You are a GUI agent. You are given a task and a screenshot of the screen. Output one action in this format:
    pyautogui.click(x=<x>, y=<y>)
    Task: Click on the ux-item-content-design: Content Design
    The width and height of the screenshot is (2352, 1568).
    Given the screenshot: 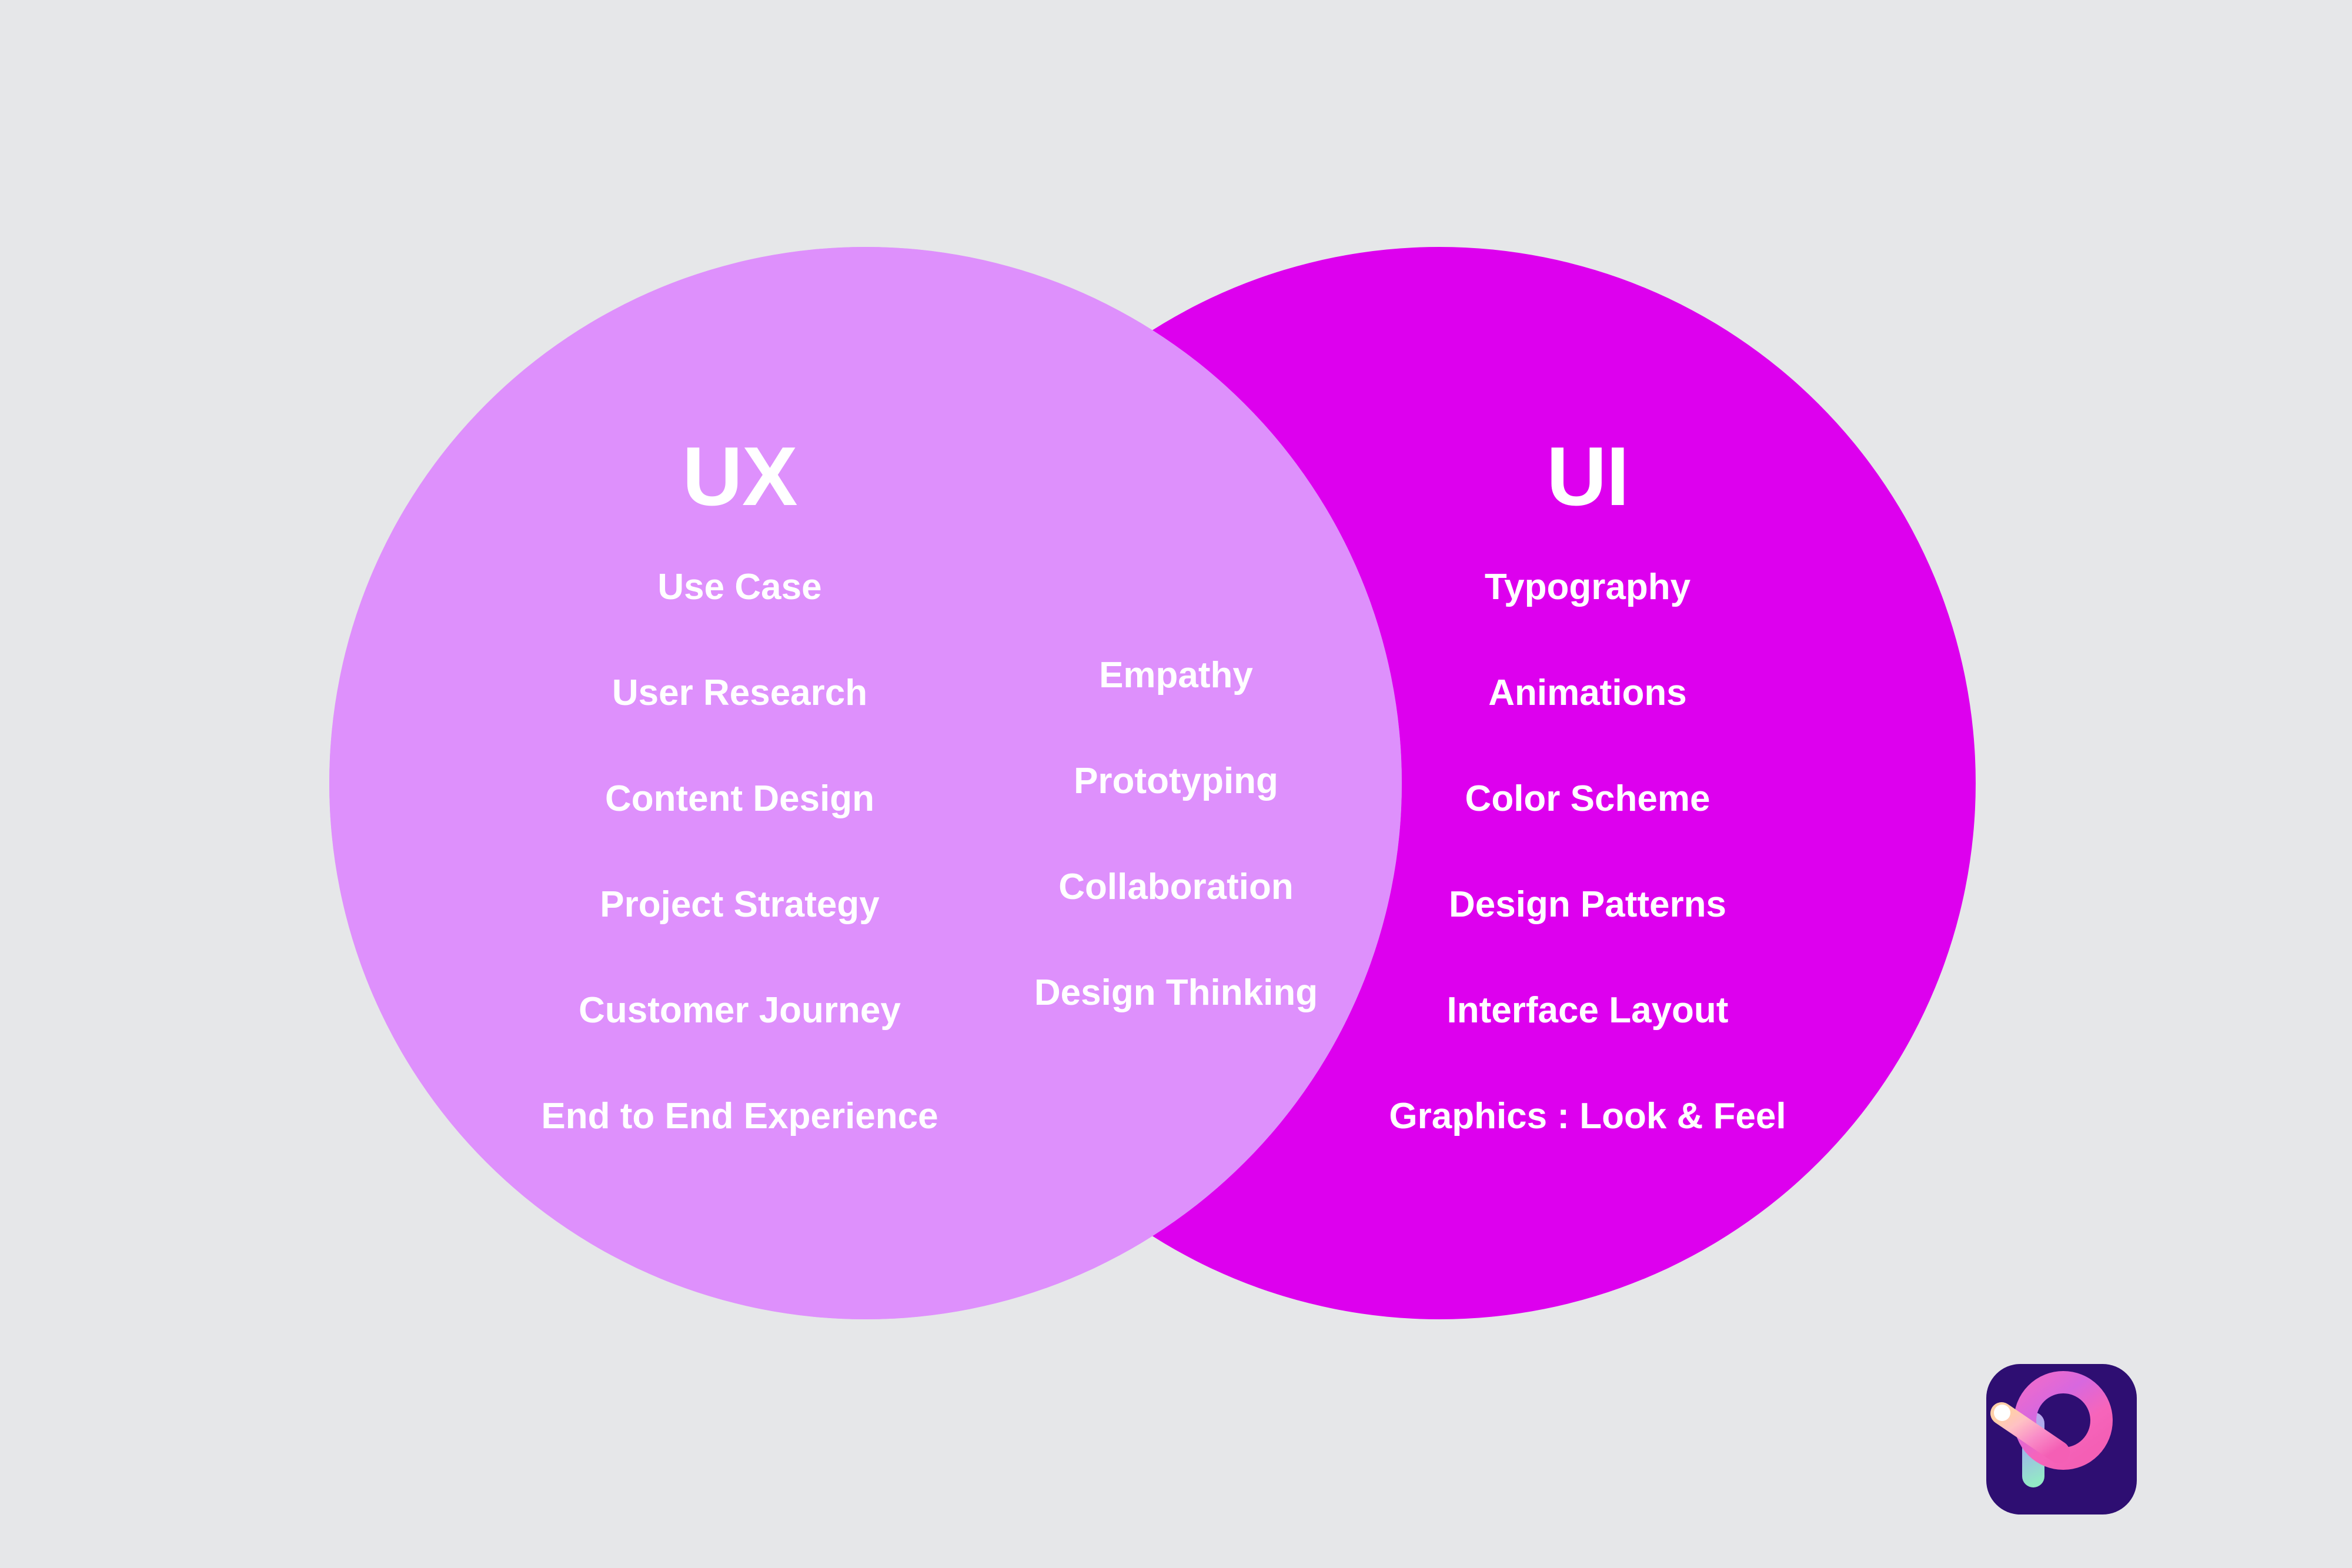 What is the action you would take?
    pyautogui.click(x=739, y=799)
    